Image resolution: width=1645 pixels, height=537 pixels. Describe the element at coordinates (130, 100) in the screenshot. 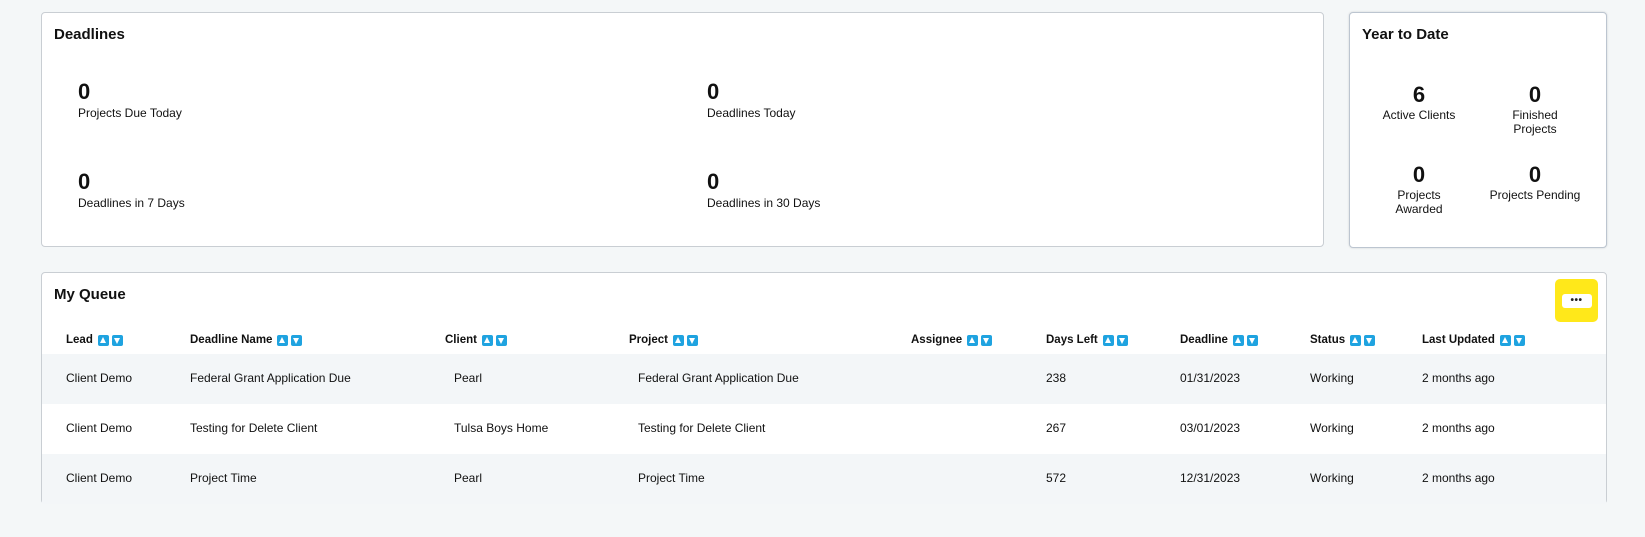

I see `stat-projects-due-today: 0 Projects Due Today` at that location.